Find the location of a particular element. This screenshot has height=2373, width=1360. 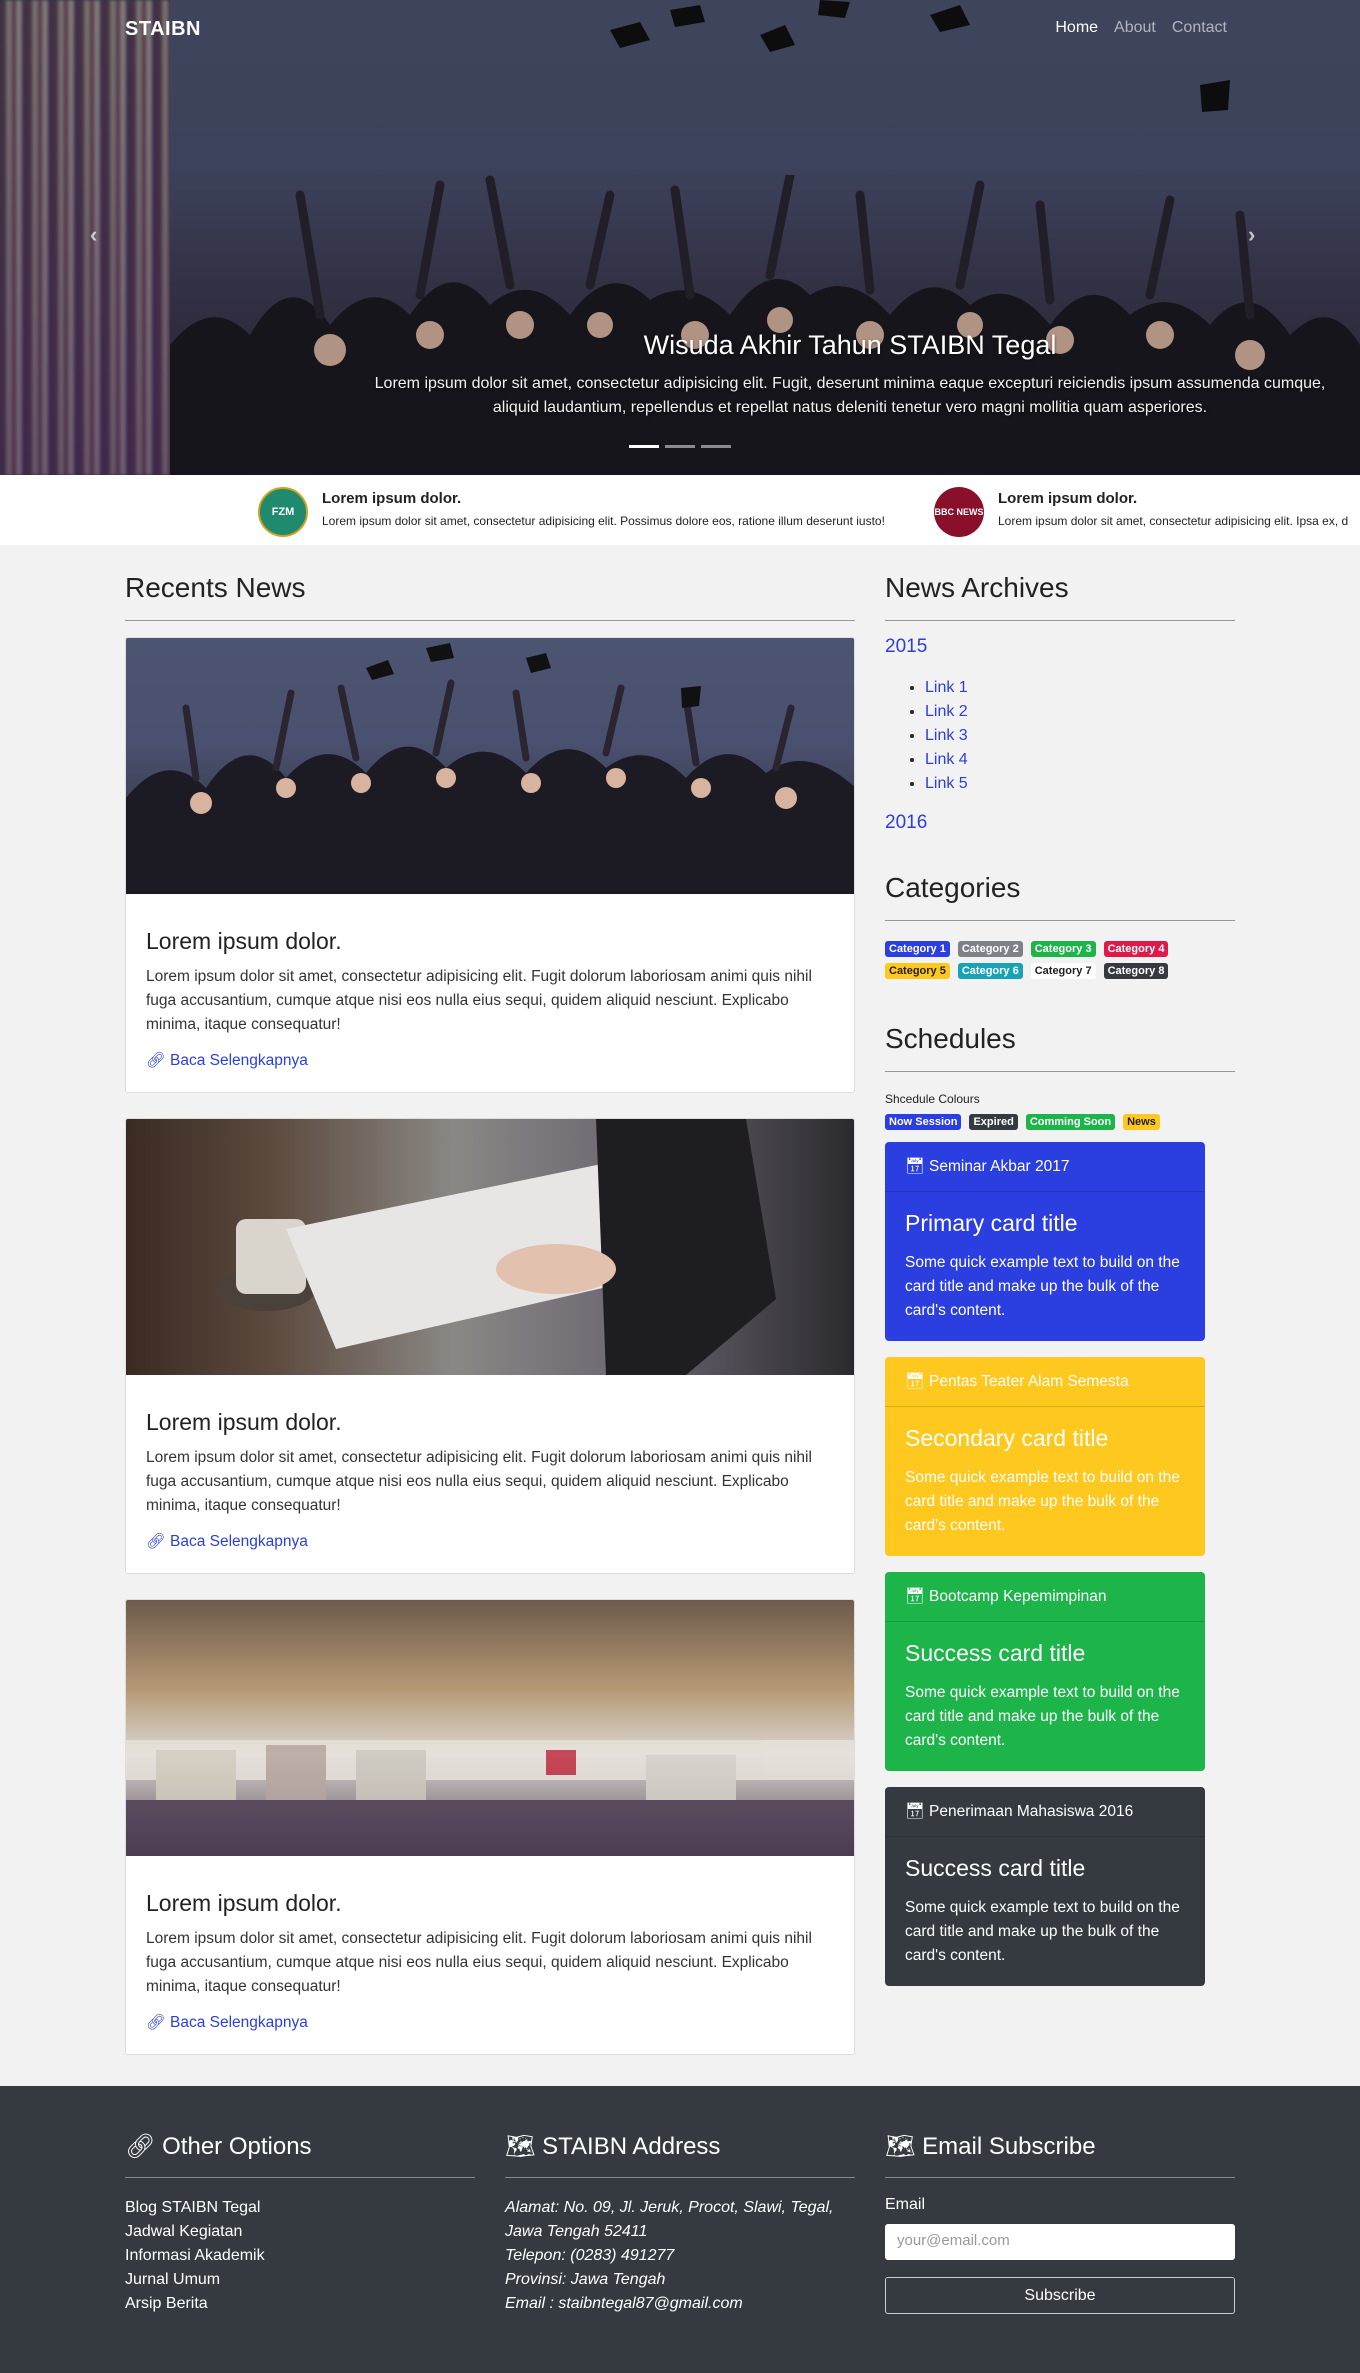

carousel-next-icon: › is located at coordinates (1251, 235).